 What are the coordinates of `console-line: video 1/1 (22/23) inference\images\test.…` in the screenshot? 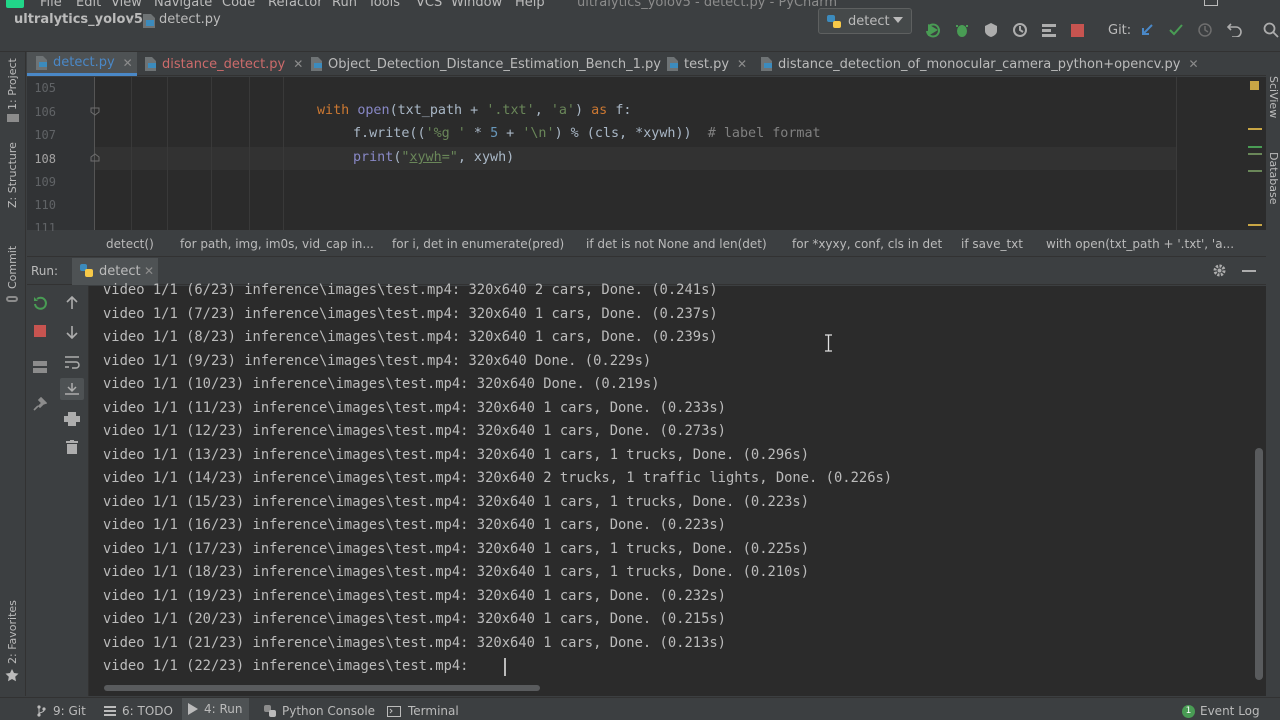 It's located at (290, 666).